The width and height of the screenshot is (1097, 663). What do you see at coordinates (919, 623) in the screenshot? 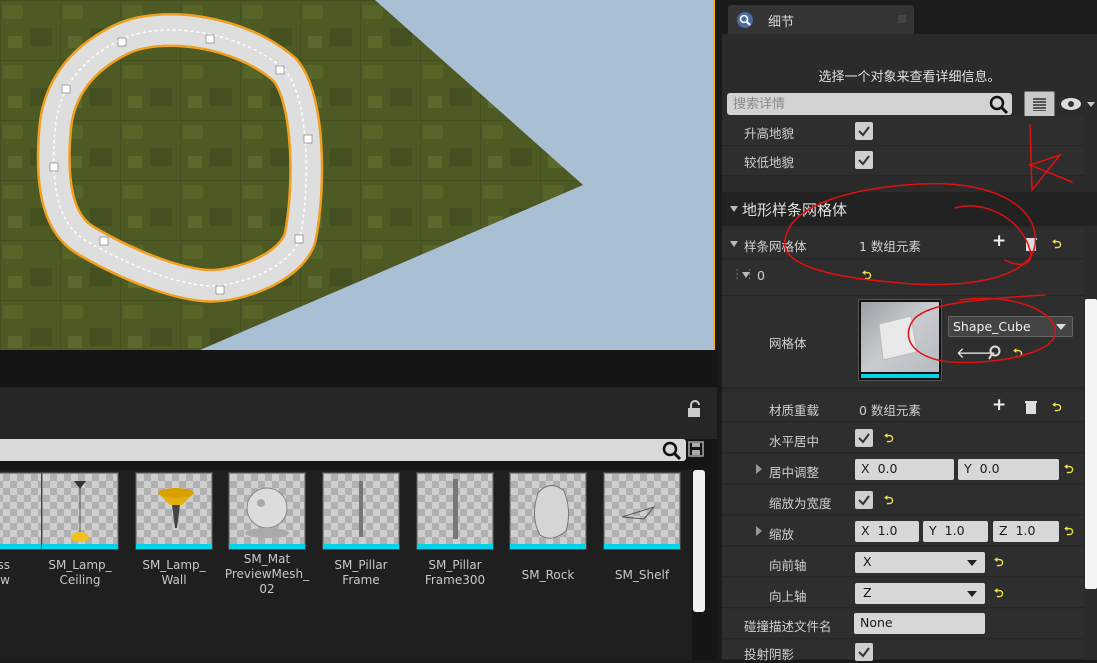
I see `collision-profile-field: None` at bounding box center [919, 623].